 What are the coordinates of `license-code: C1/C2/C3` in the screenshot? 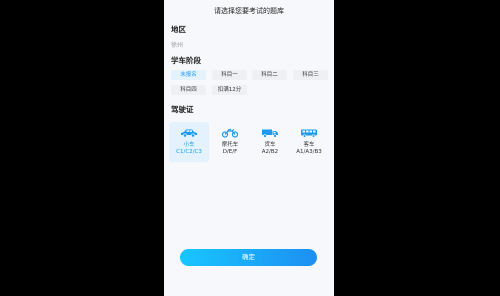 It's located at (189, 152).